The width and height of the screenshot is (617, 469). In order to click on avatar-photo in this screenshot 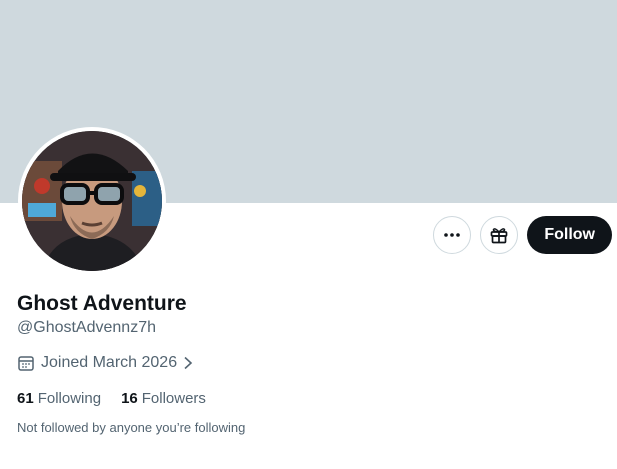, I will do `click(92, 201)`.